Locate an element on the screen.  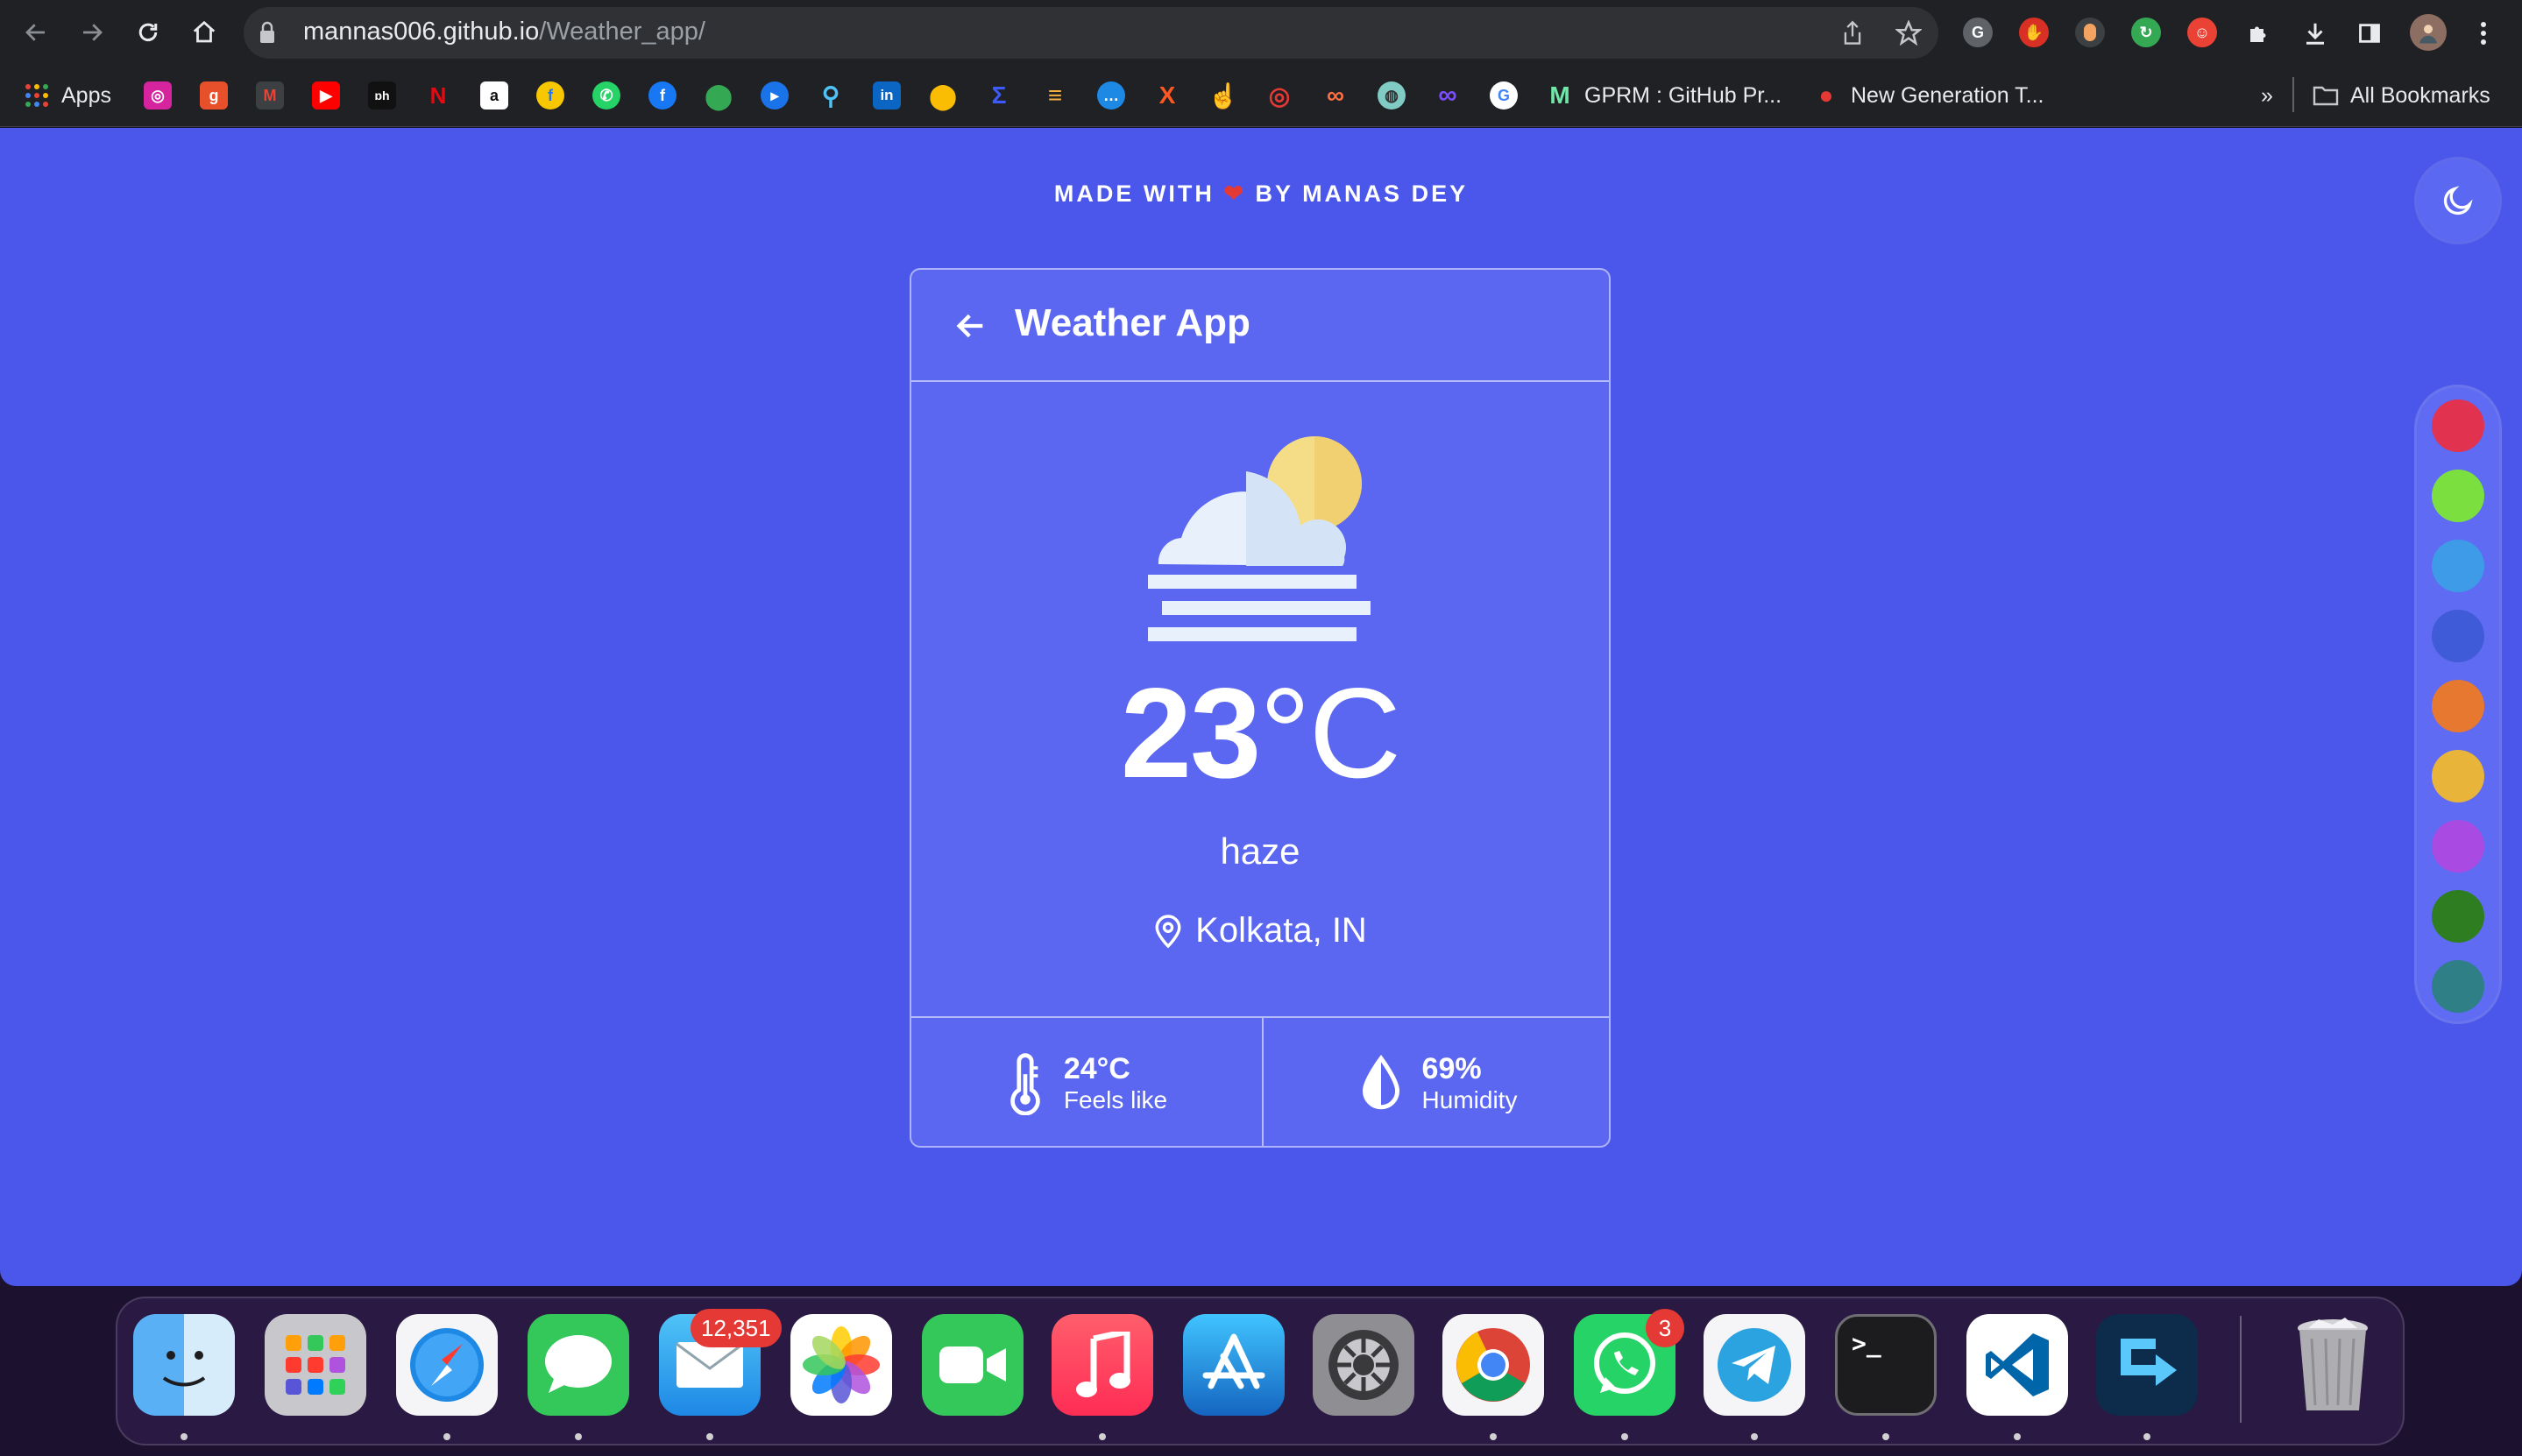
bookmark-instagram: ◎ is located at coordinates (158, 95).